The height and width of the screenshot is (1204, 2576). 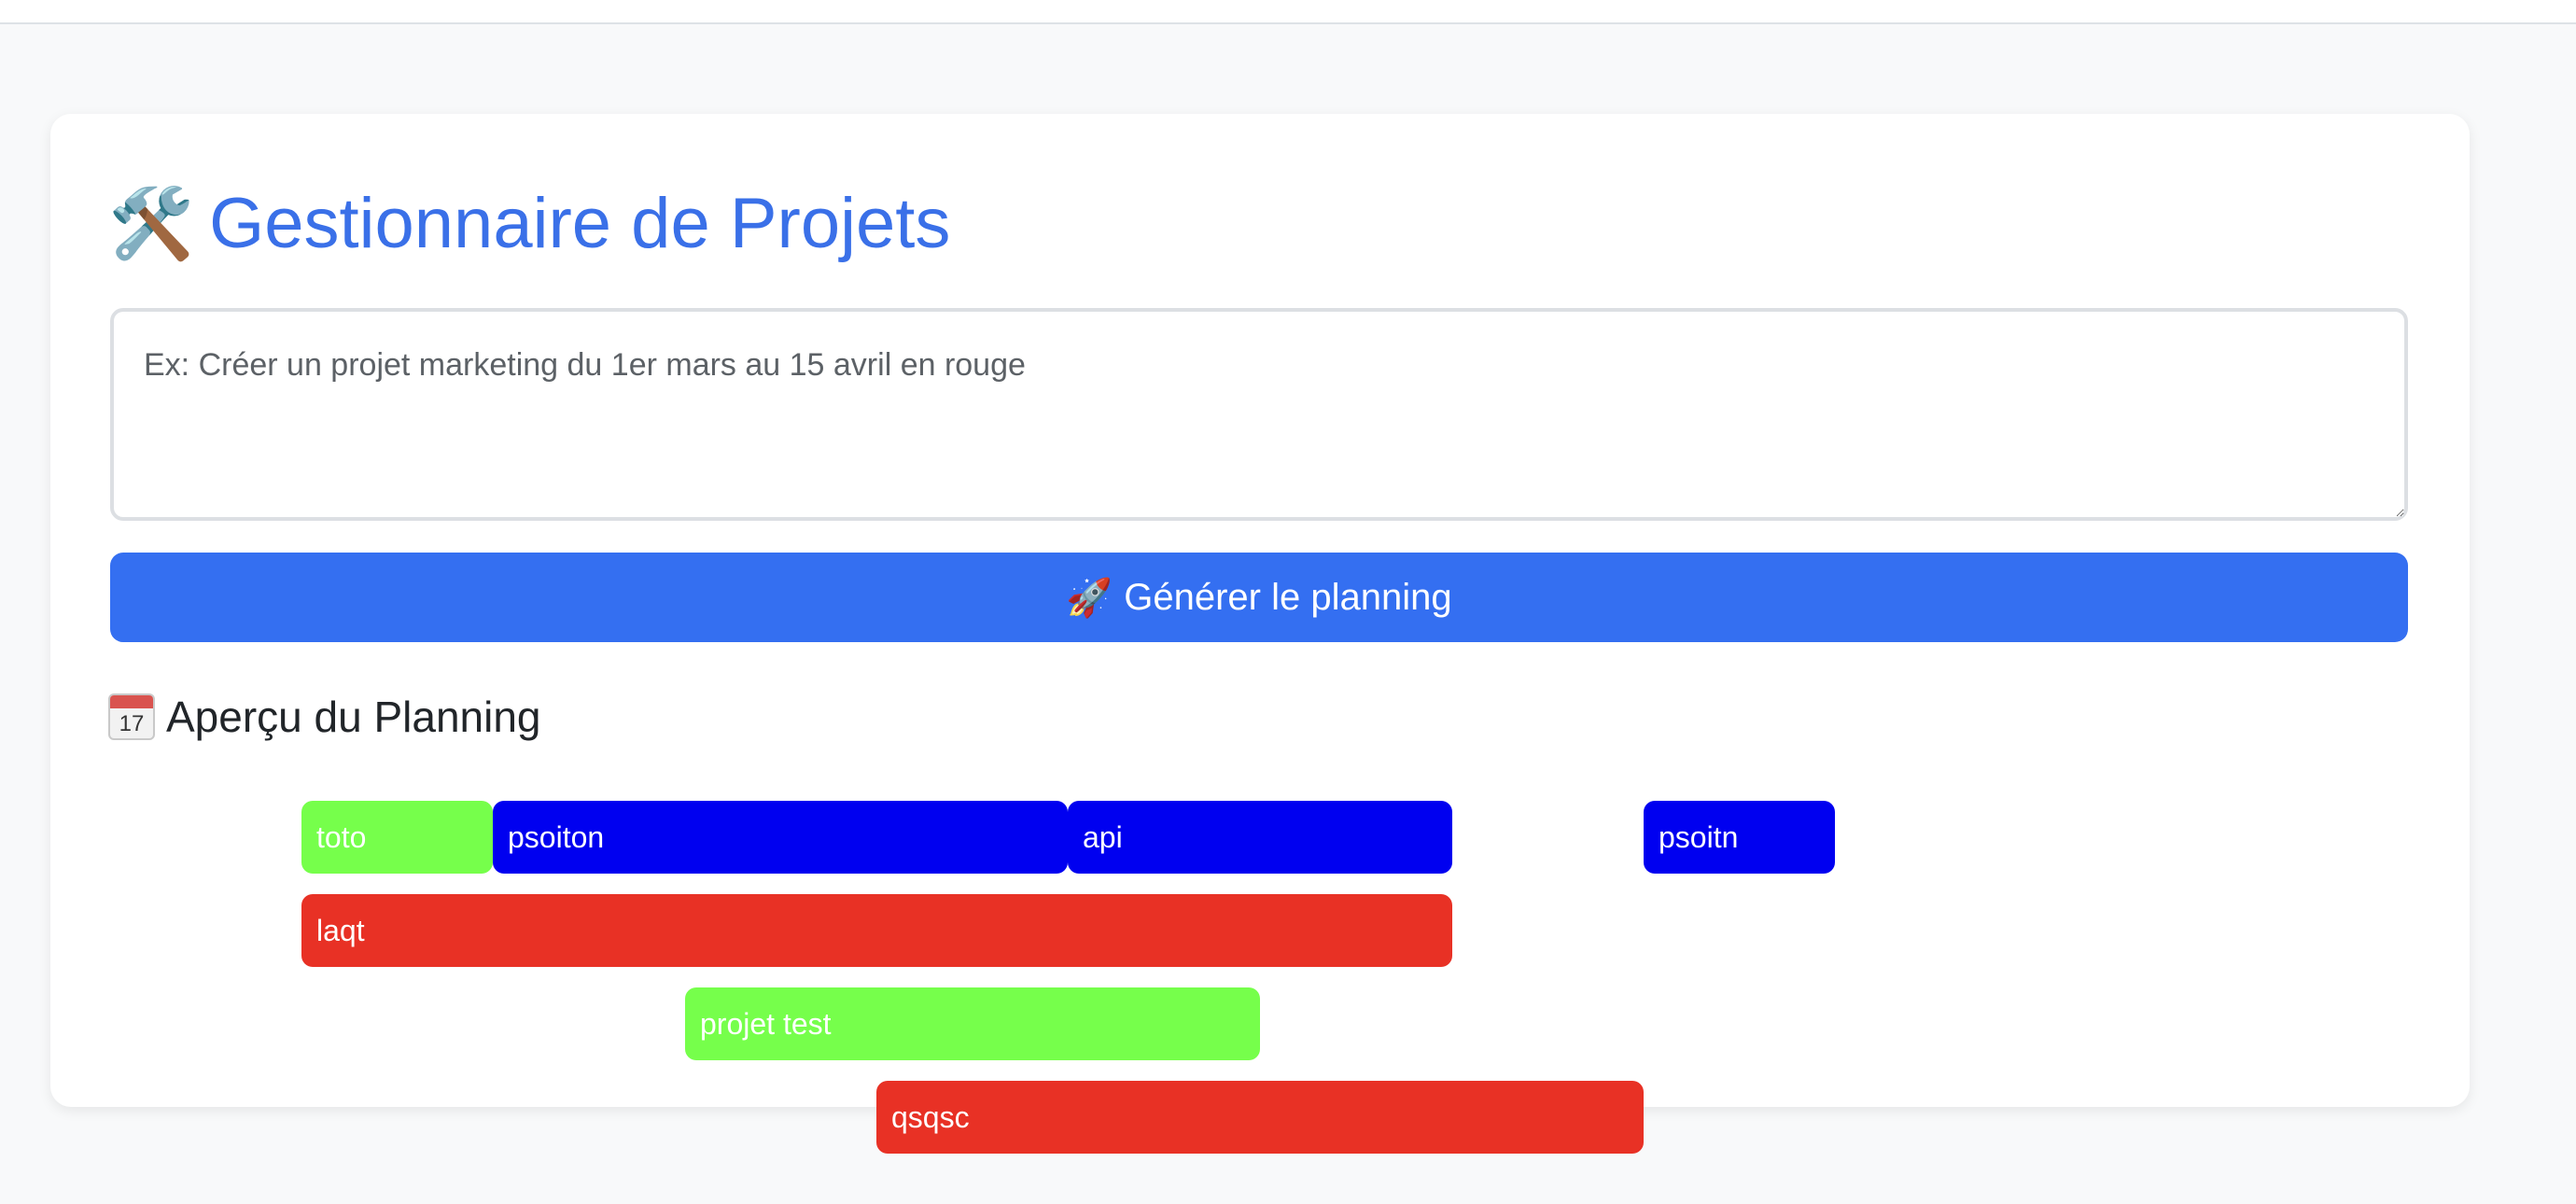 What do you see at coordinates (580, 223) in the screenshot?
I see `page-title-text: Gestionnaire de Projets` at bounding box center [580, 223].